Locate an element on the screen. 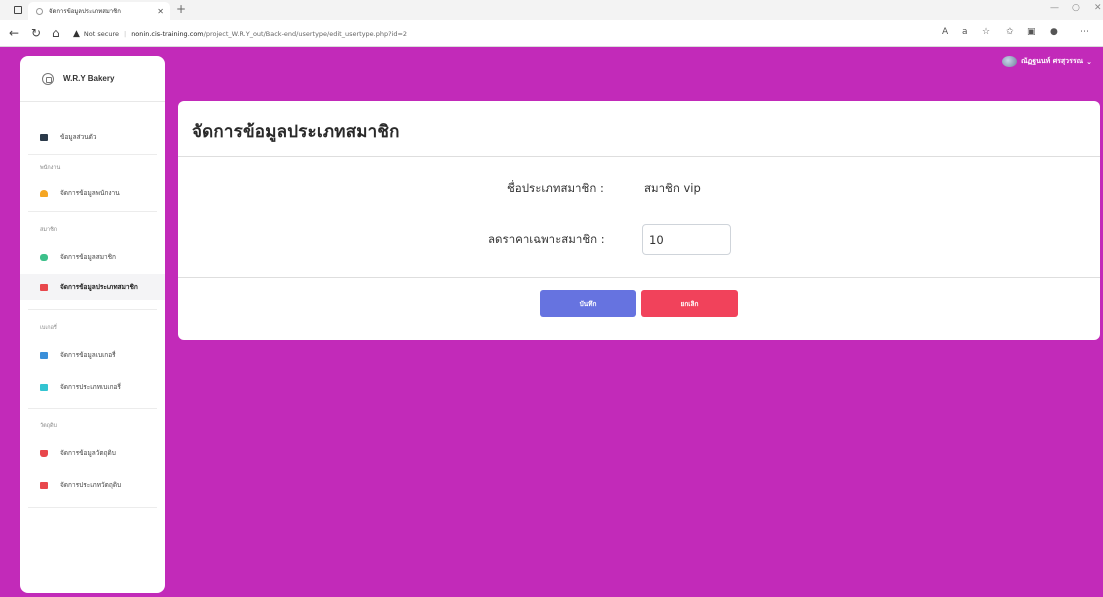 This screenshot has height=597, width=1103. refresh-icon: ↻ is located at coordinates (36, 33).